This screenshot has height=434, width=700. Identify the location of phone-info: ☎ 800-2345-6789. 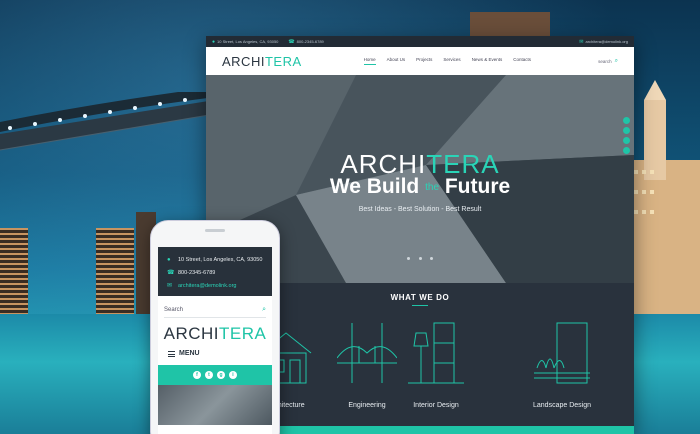
(305, 42).